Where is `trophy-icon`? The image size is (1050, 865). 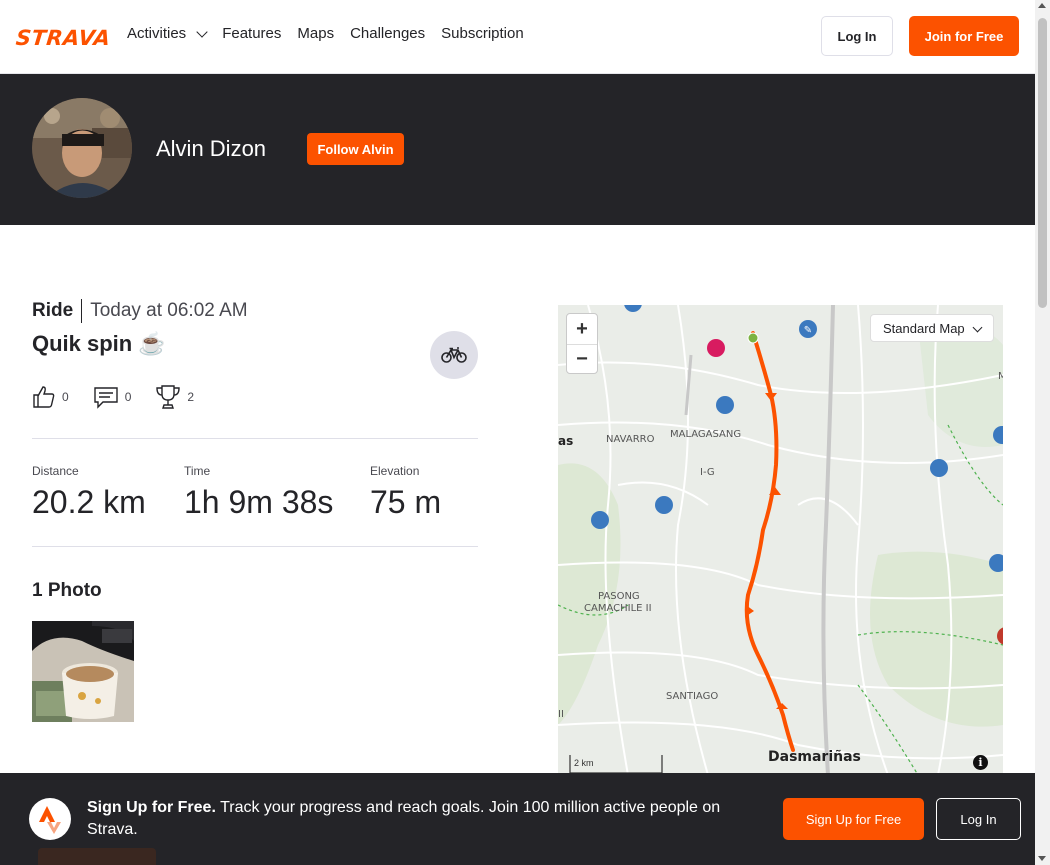
trophy-icon is located at coordinates (168, 397).